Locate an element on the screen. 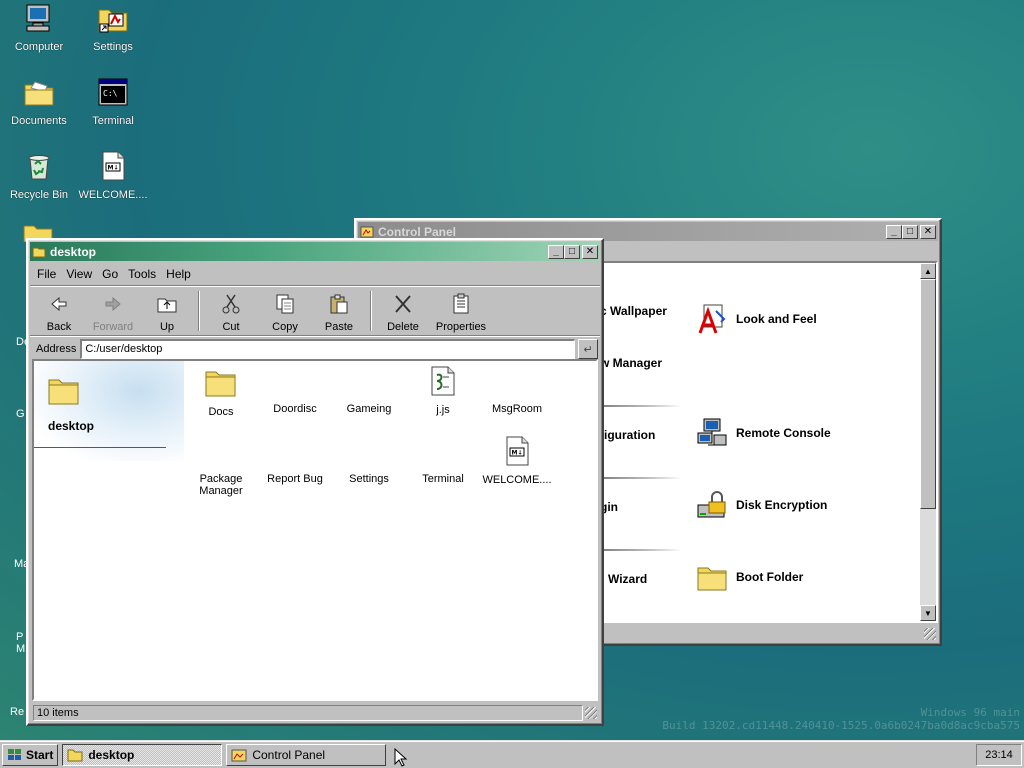  taskbar-button-desktop: desktop is located at coordinates (142, 754).